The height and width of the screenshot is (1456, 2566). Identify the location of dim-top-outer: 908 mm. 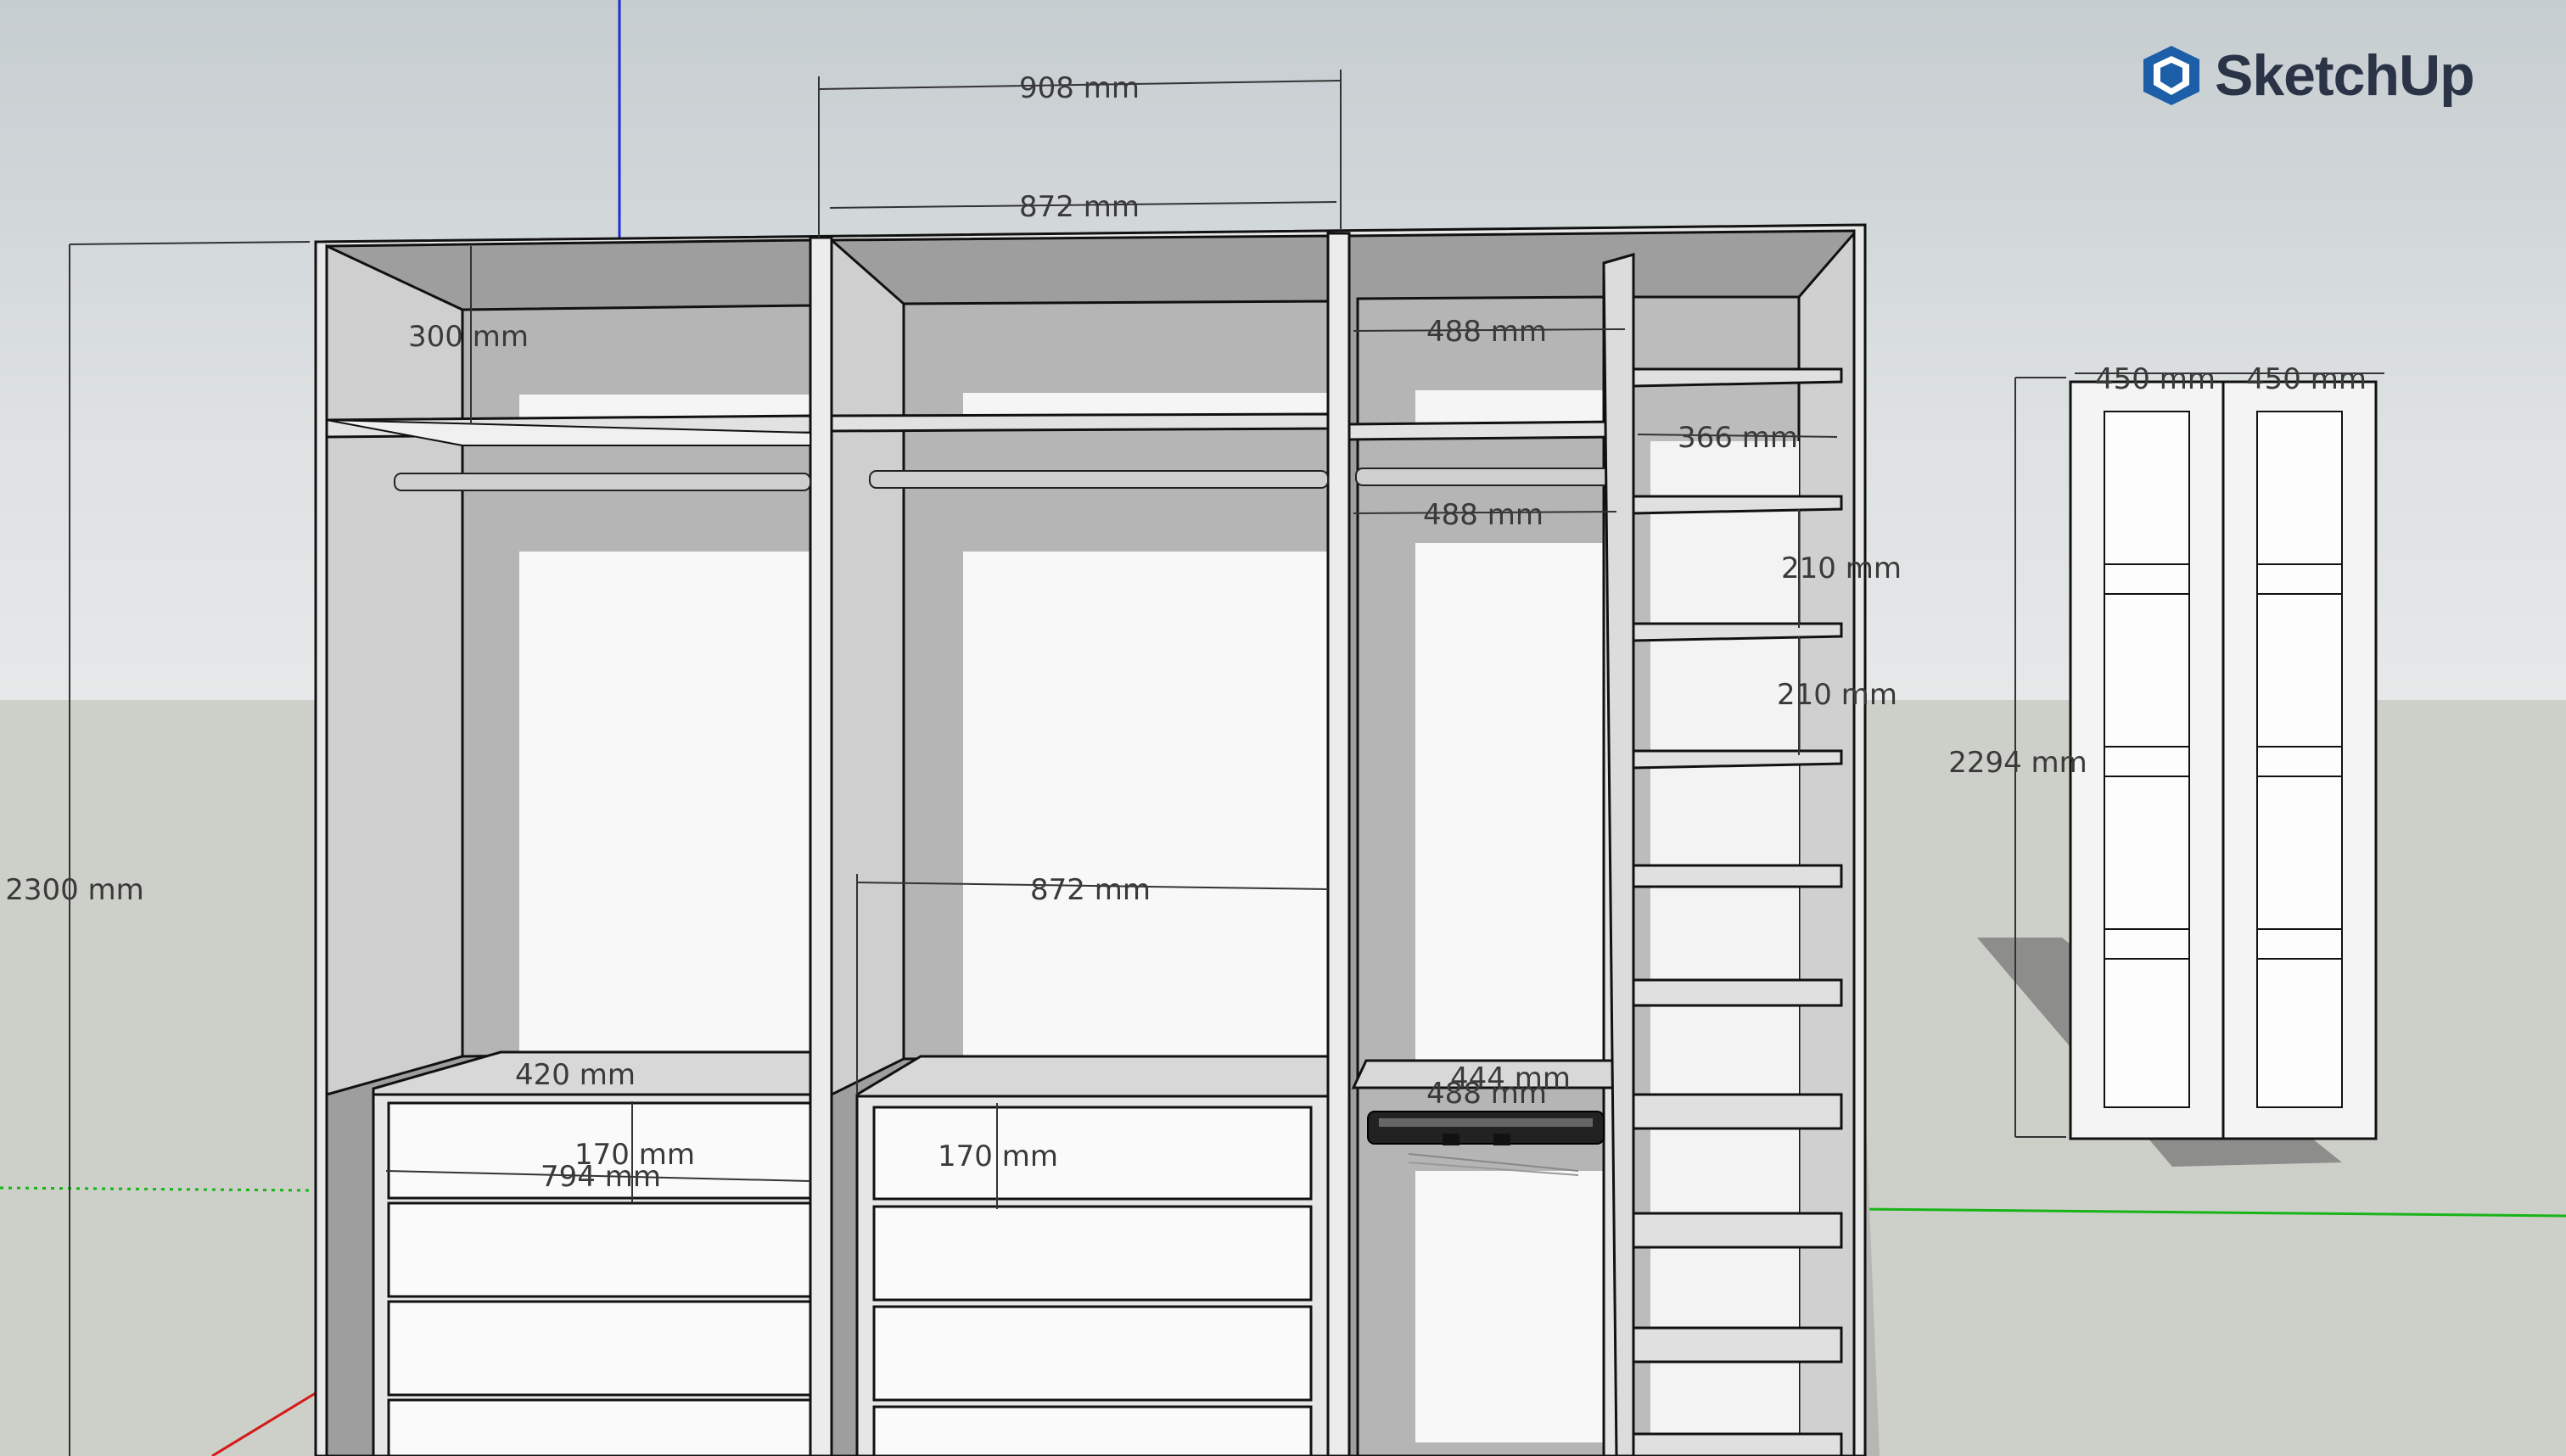
(1079, 88).